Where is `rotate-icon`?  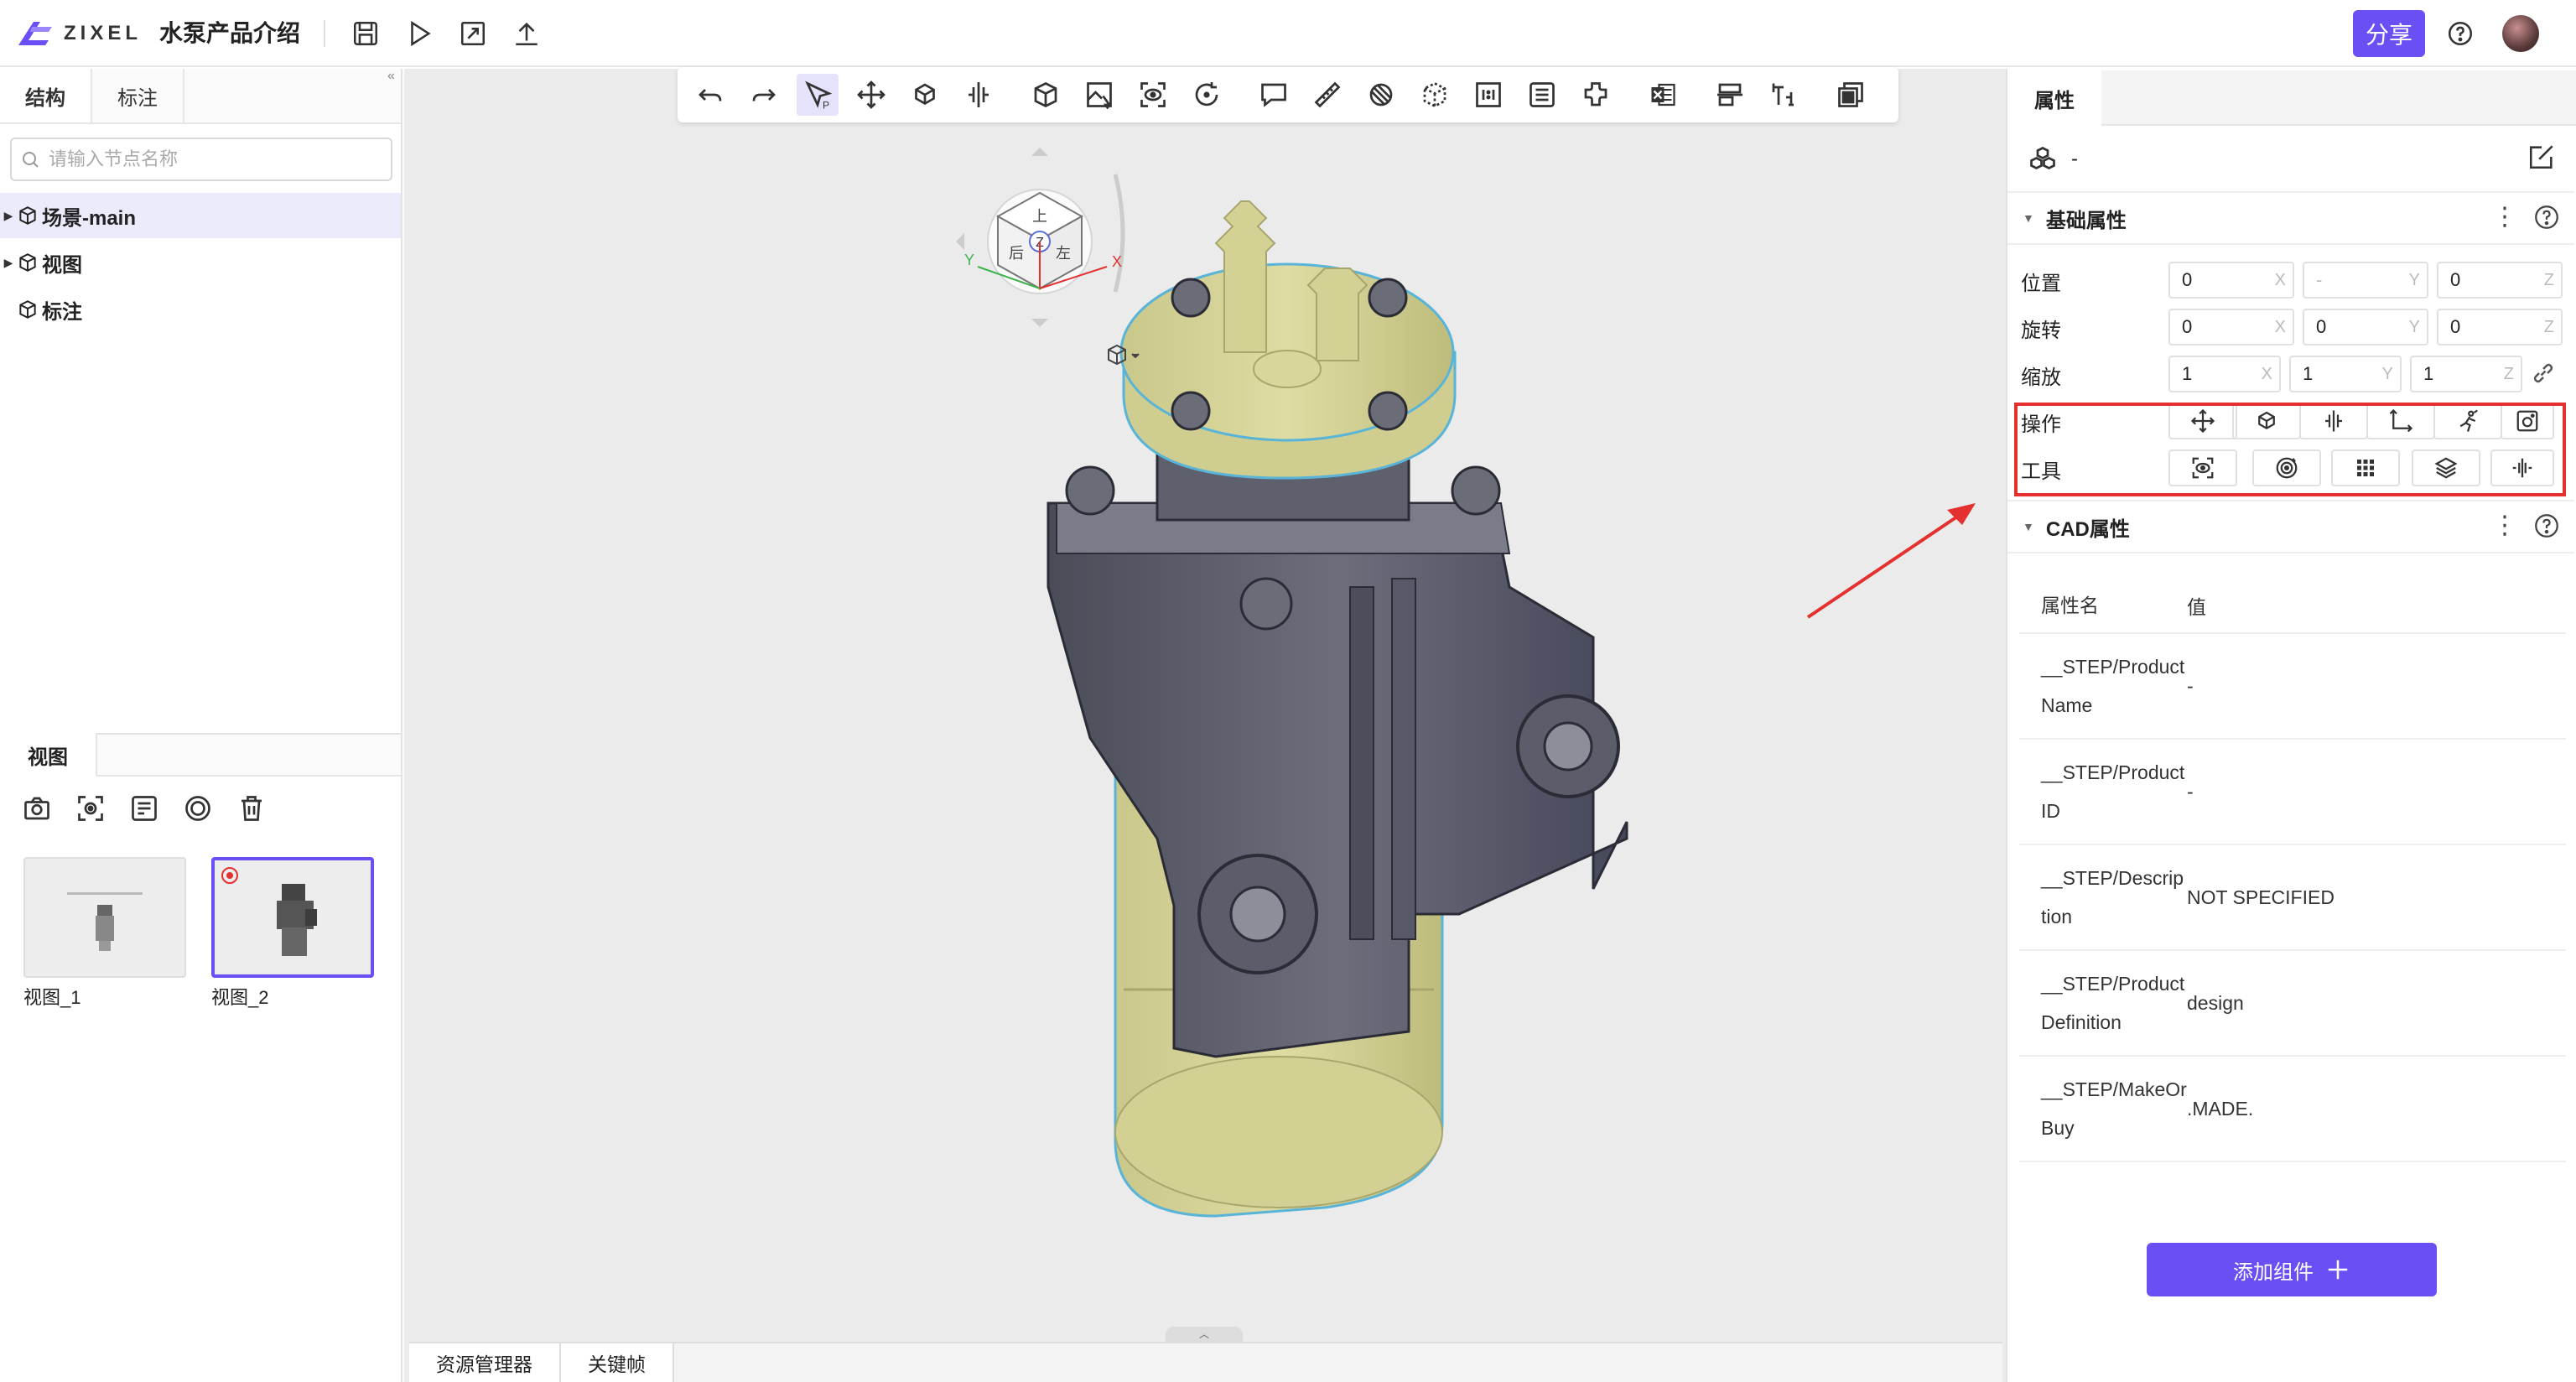
rotate-icon is located at coordinates (1207, 95).